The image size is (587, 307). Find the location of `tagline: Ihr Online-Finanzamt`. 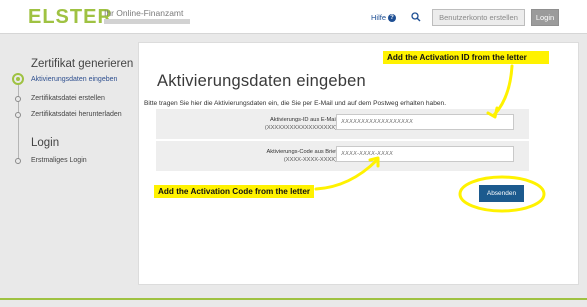

tagline: Ihr Online-Finanzamt is located at coordinates (144, 13).